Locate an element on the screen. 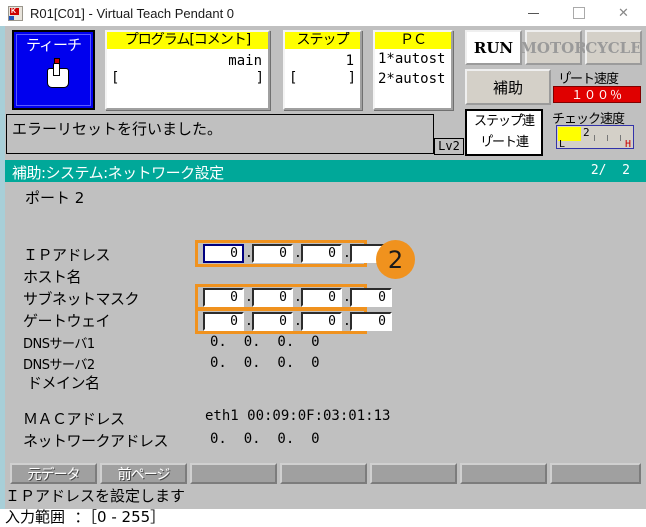 This screenshot has height=527, width=646. window-controls: ✕ is located at coordinates (578, 13).